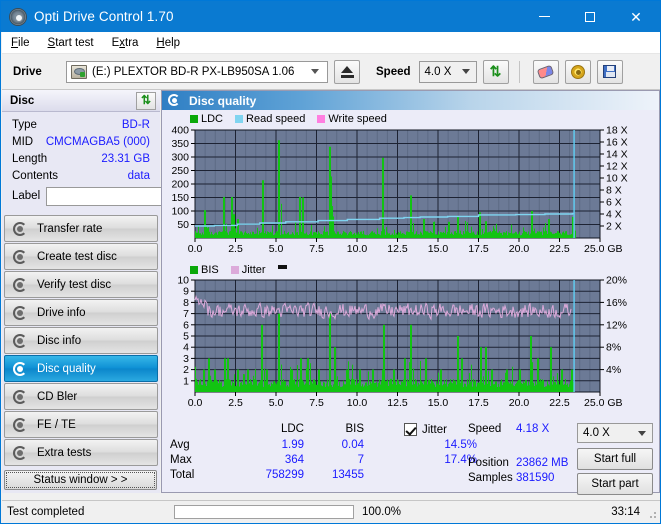 This screenshot has width=661, height=524. What do you see at coordinates (81, 101) in the screenshot?
I see `disc-panel-header: Disc ⇅` at bounding box center [81, 101].